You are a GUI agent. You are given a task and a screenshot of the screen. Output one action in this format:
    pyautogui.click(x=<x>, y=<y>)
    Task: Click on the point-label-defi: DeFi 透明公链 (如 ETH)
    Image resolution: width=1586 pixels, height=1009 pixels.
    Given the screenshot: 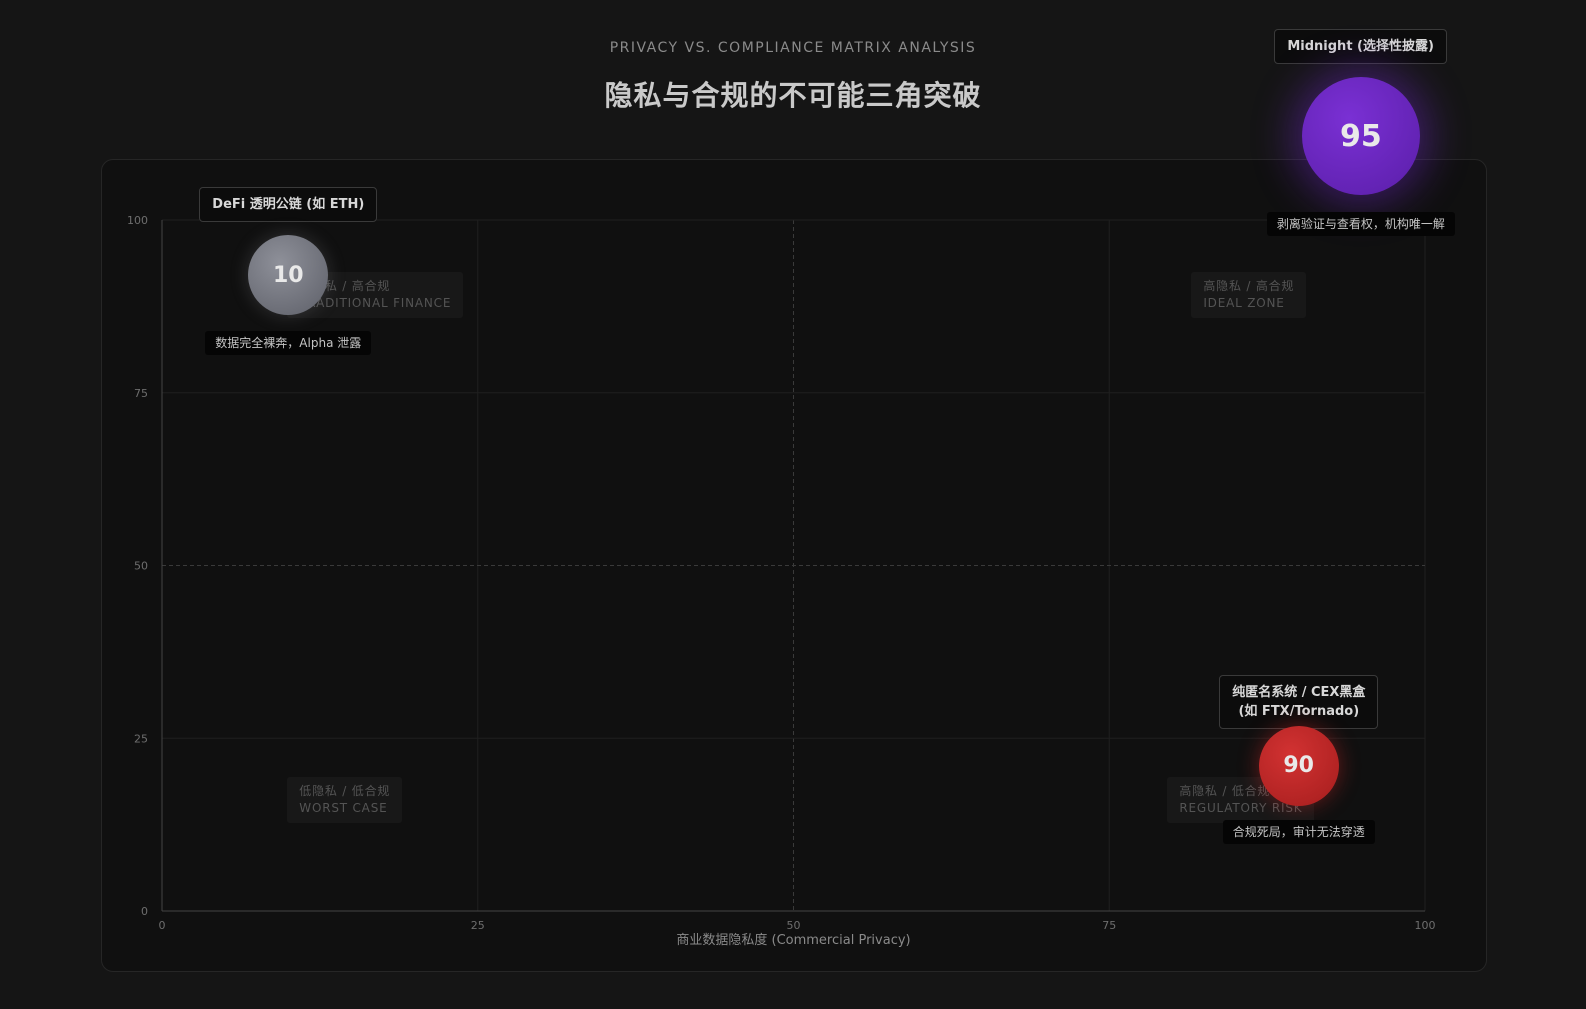 What is the action you would take?
    pyautogui.click(x=288, y=205)
    